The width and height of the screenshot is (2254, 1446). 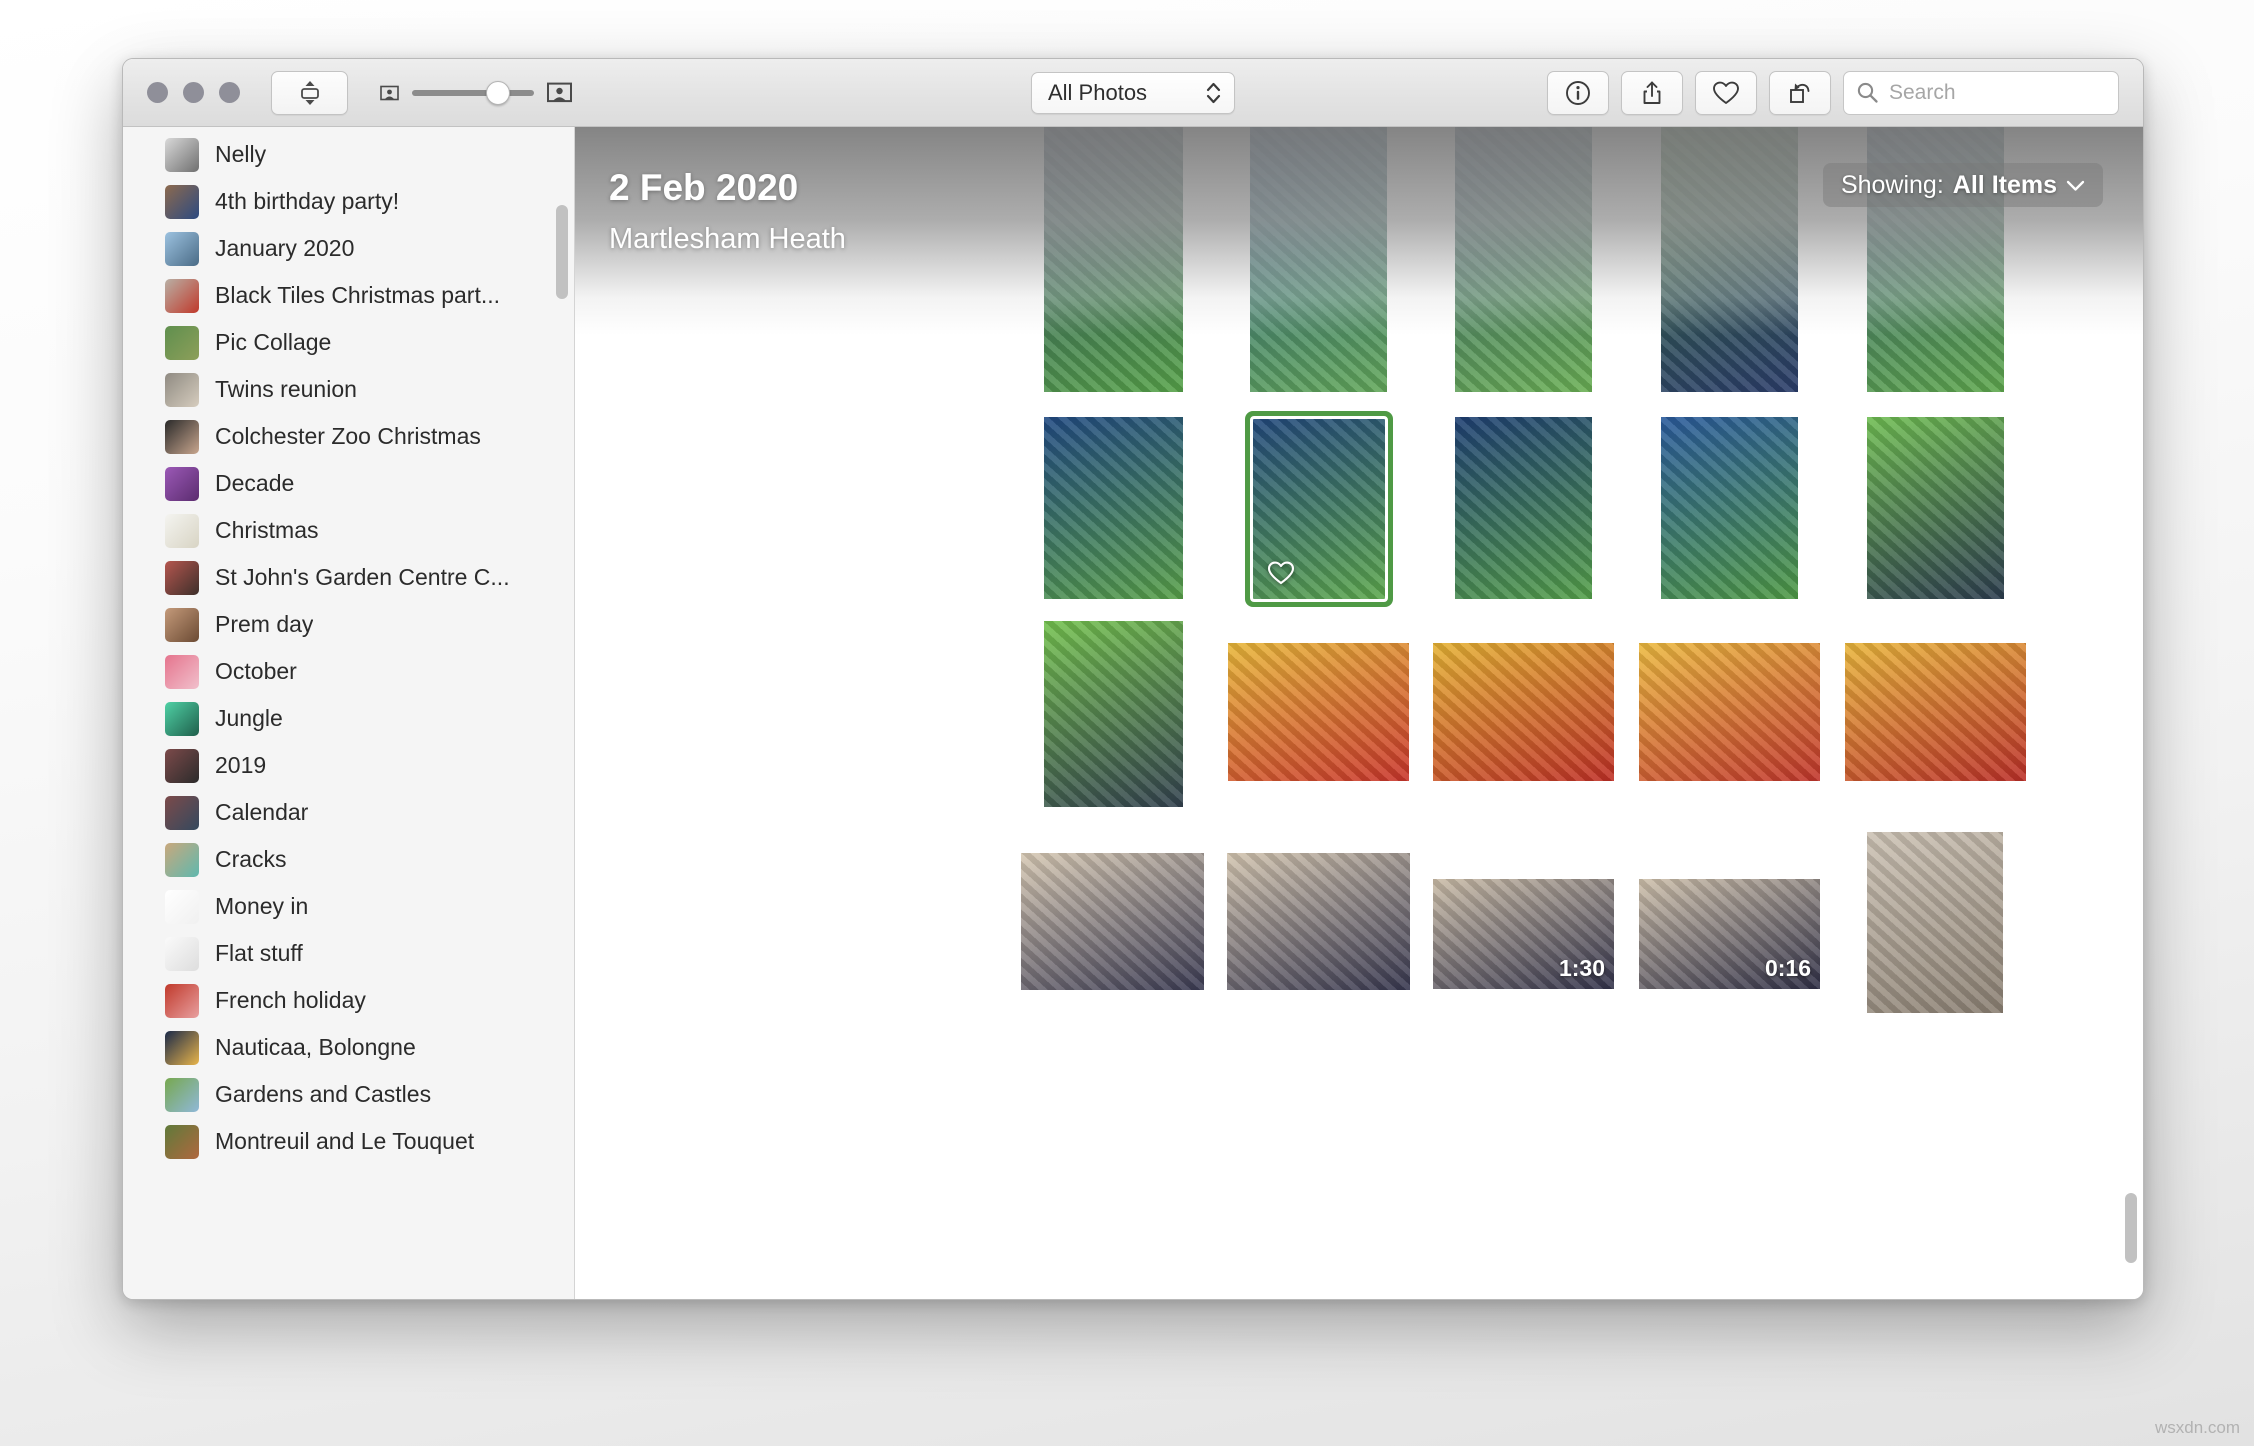 What do you see at coordinates (348, 1000) in the screenshot?
I see `sidebar-item: French holiday` at bounding box center [348, 1000].